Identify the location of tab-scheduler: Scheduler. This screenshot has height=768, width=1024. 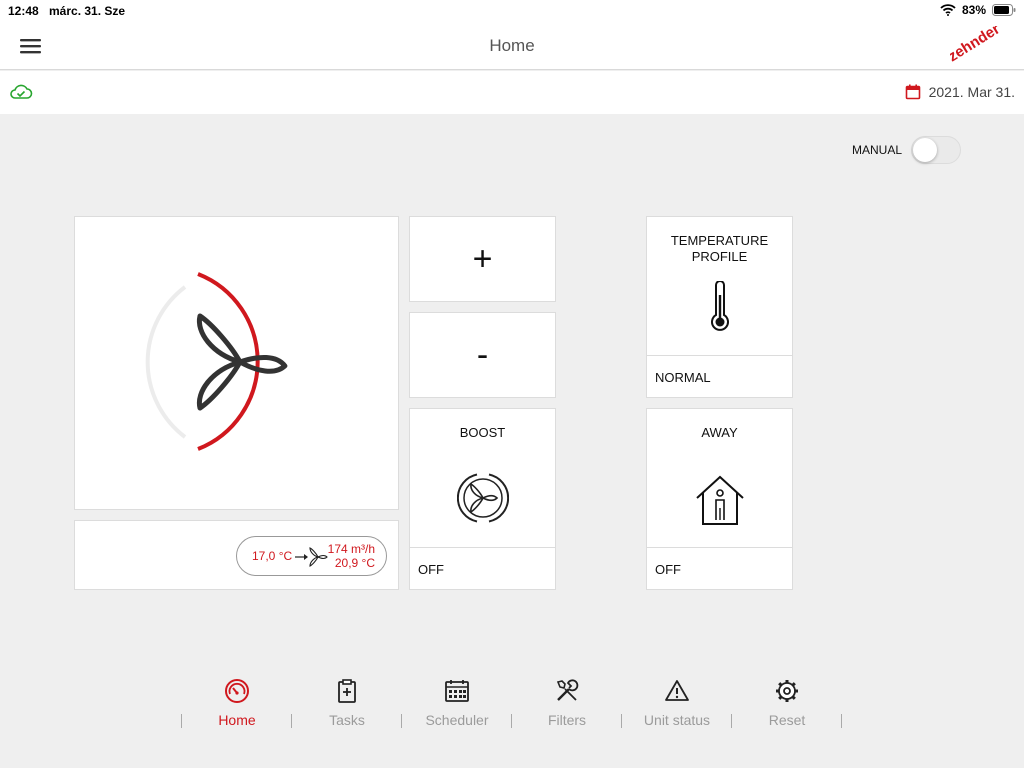
(457, 702).